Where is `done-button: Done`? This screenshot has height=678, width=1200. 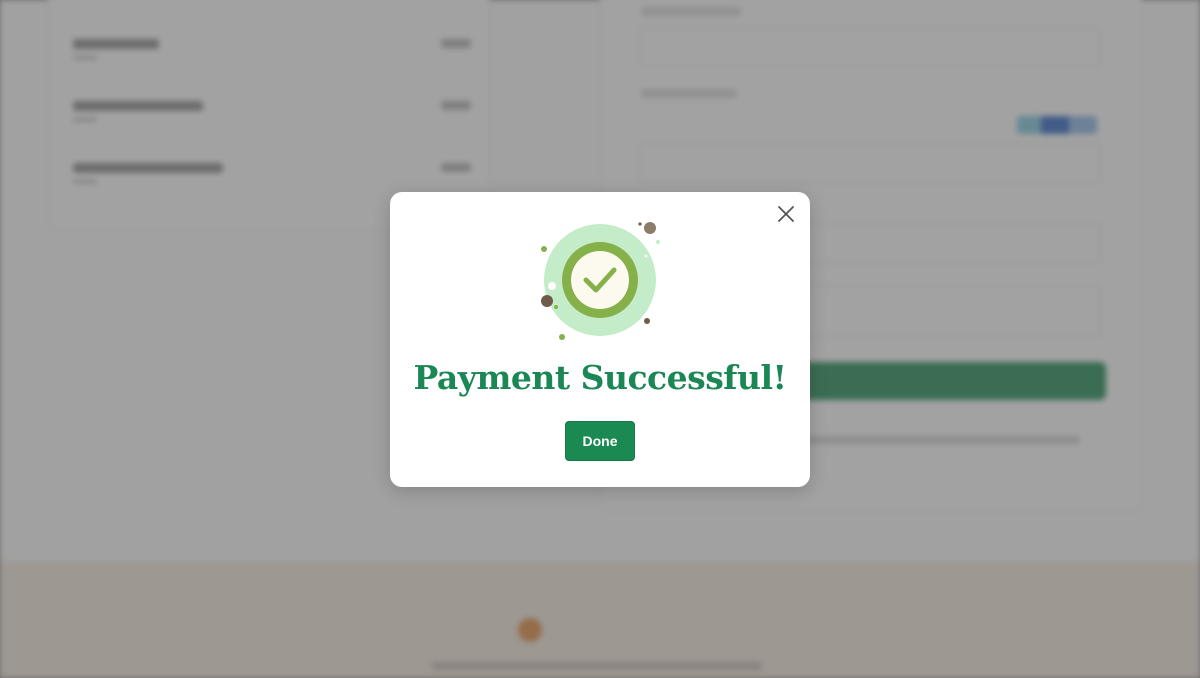 done-button: Done is located at coordinates (600, 441).